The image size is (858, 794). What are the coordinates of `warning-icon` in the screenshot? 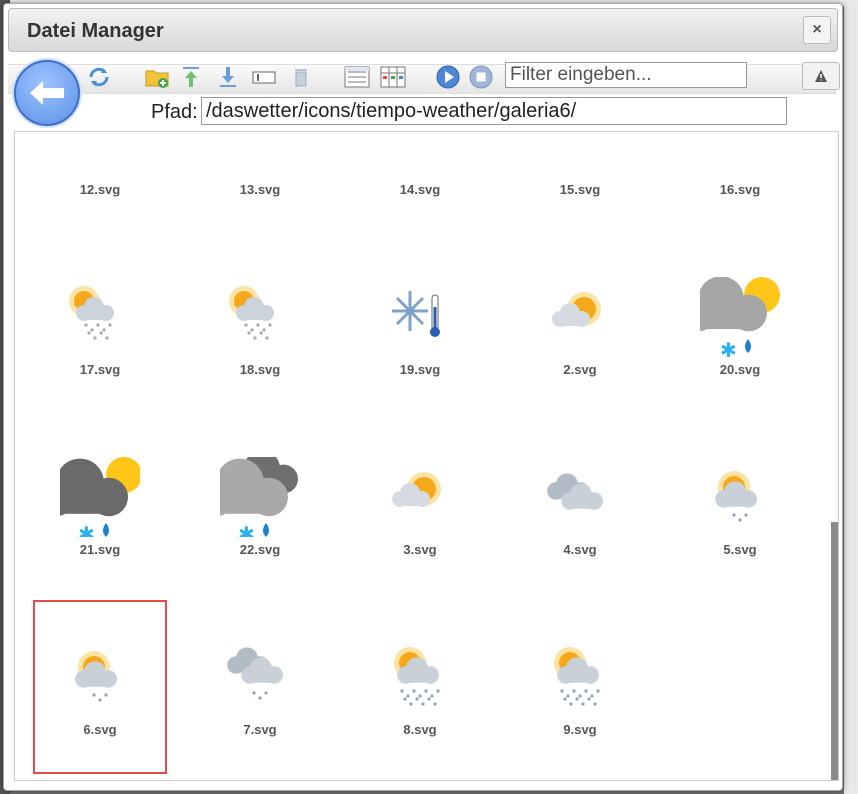 It's located at (821, 76).